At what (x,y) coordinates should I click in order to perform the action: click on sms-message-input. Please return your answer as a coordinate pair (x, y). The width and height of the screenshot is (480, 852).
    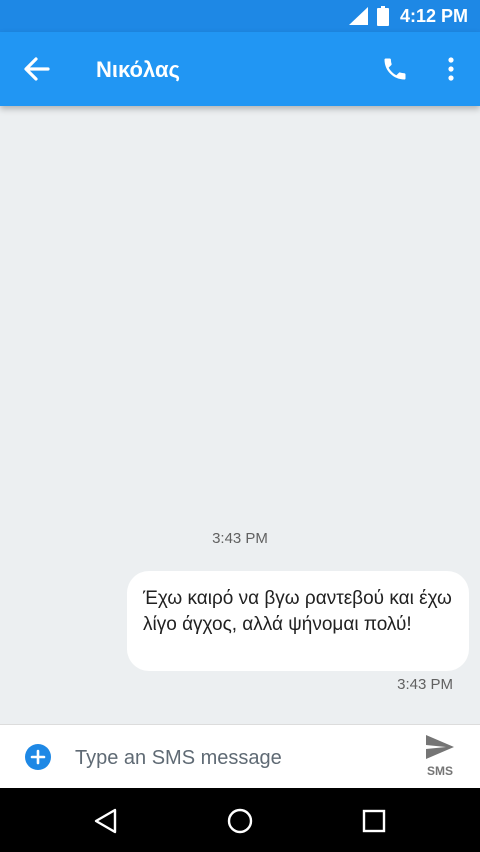
    Looking at the image, I should click on (235, 758).